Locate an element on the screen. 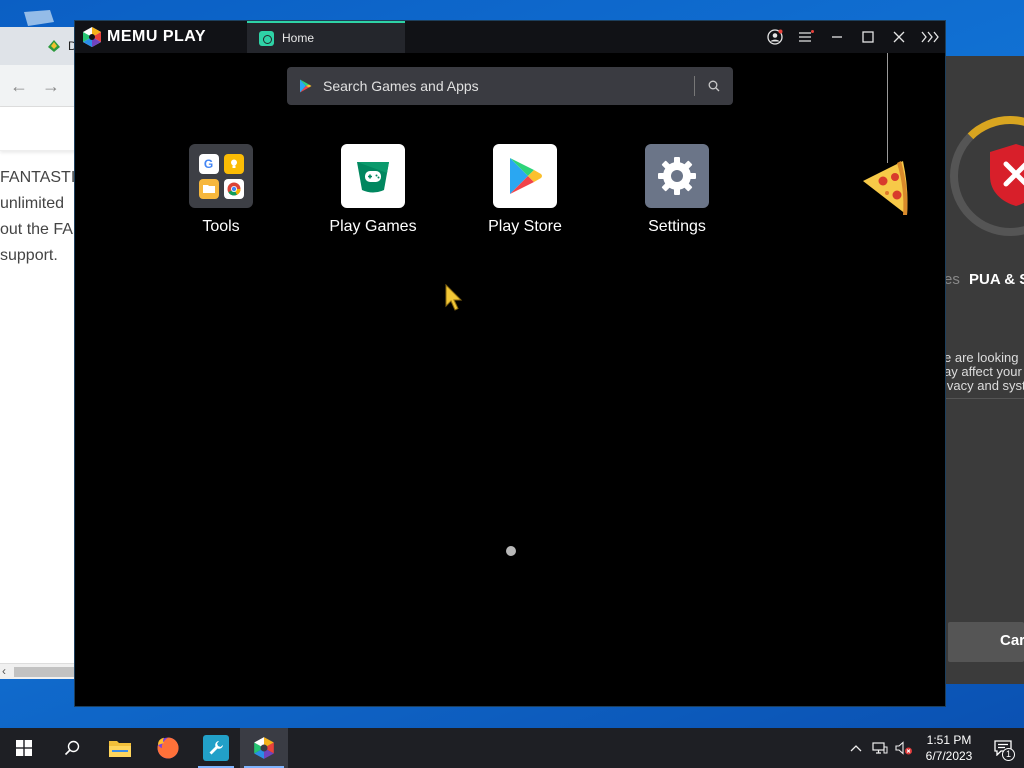 This screenshot has height=768, width=1024. recycle-bin-icon is located at coordinates (39, 18).